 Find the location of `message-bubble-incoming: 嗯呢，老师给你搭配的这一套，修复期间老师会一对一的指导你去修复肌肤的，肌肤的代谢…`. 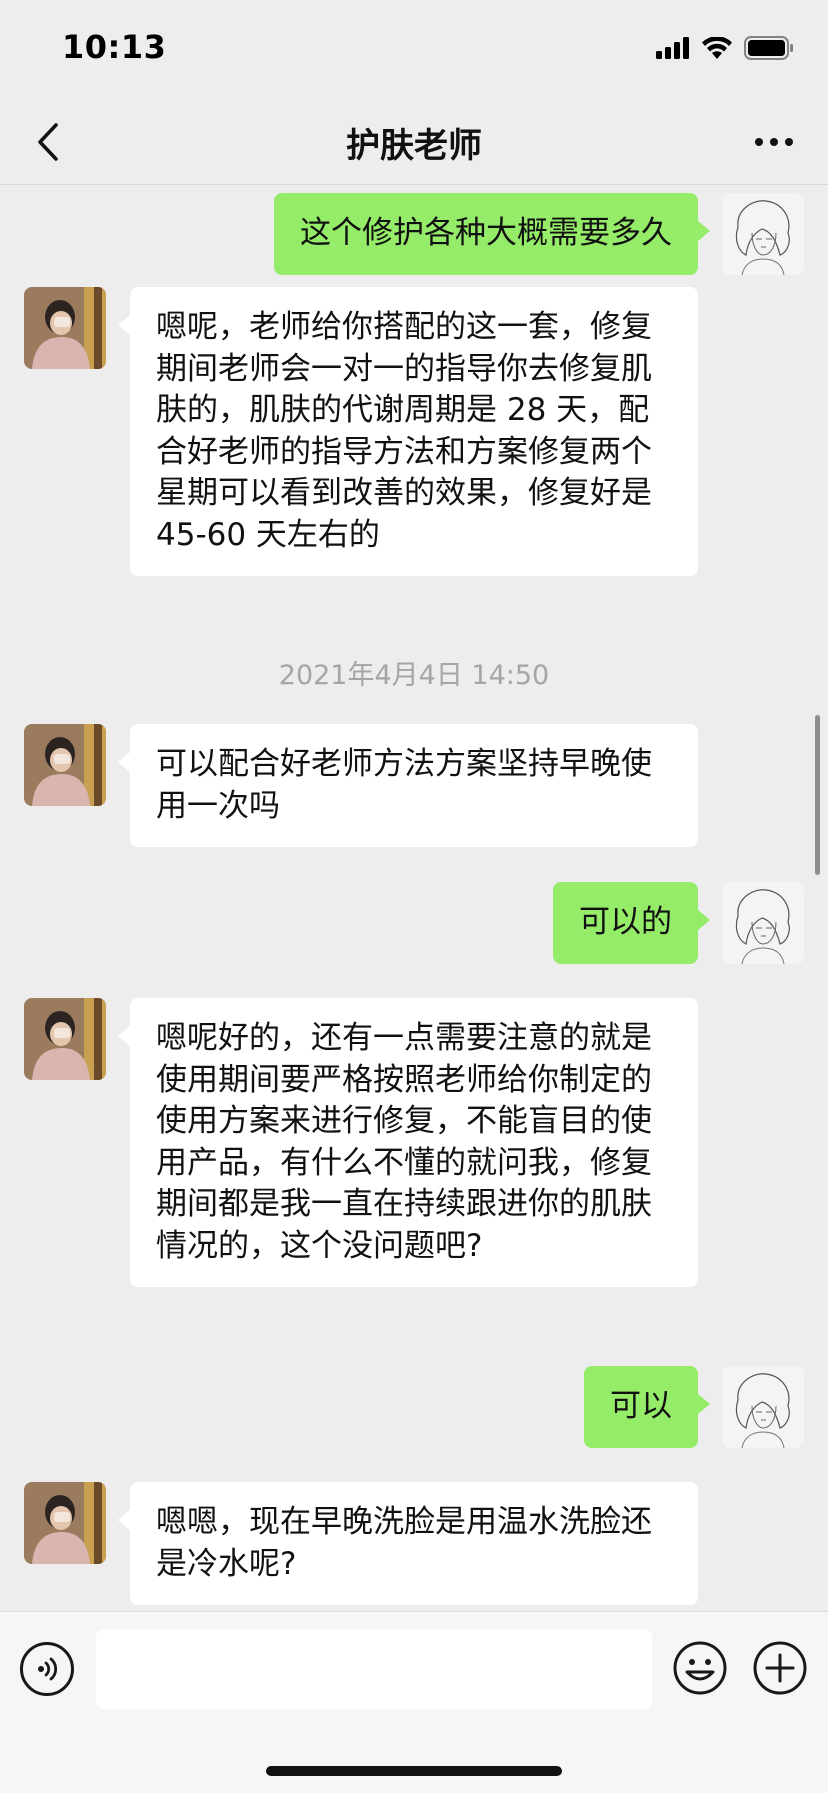

message-bubble-incoming: 嗯呢，老师给你搭配的这一套，修复期间老师会一对一的指导你去修复肌肤的，肌肤的代谢… is located at coordinates (408, 431).